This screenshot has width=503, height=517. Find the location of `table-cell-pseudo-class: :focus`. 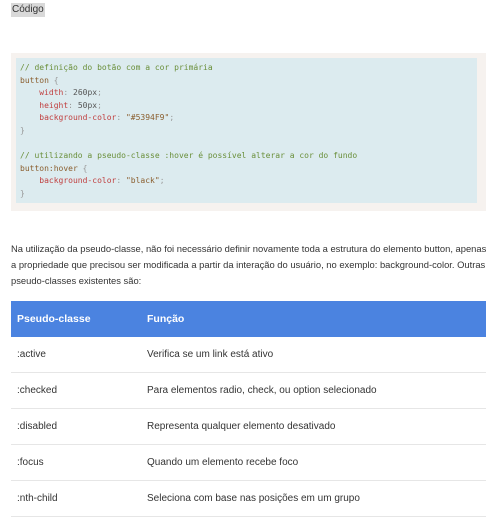

table-cell-pseudo-class: :focus is located at coordinates (76, 462).